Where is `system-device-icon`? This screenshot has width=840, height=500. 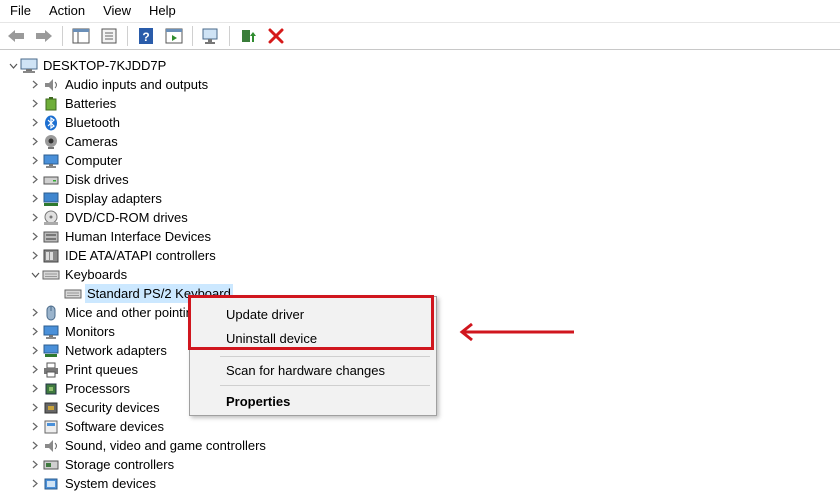 system-device-icon is located at coordinates (51, 484).